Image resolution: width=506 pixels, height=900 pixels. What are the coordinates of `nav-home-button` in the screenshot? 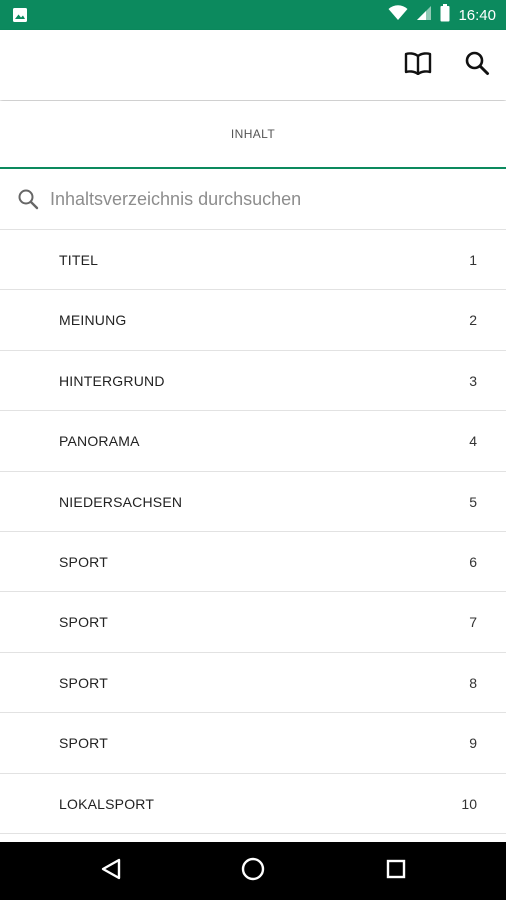 It's located at (253, 871).